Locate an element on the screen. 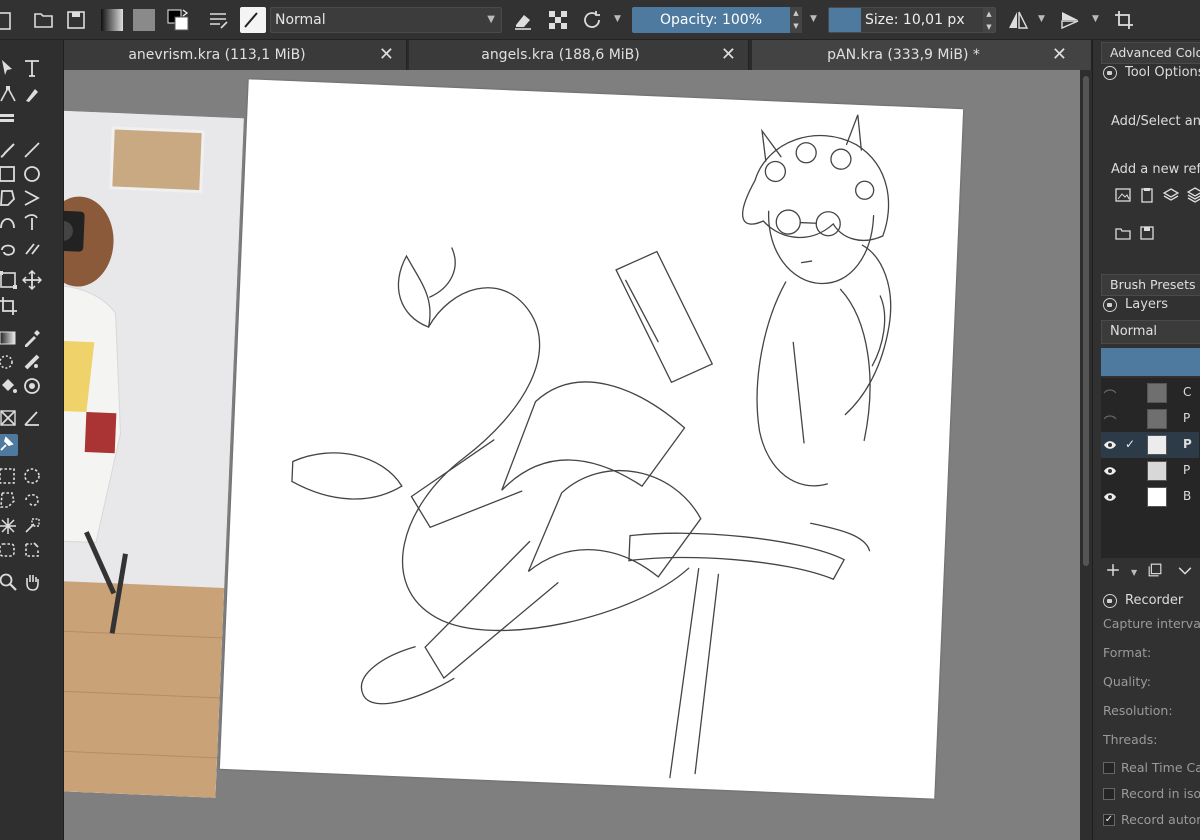 The width and height of the screenshot is (1200, 840). canvas-vertical-scrollbar is located at coordinates (1086, 455).